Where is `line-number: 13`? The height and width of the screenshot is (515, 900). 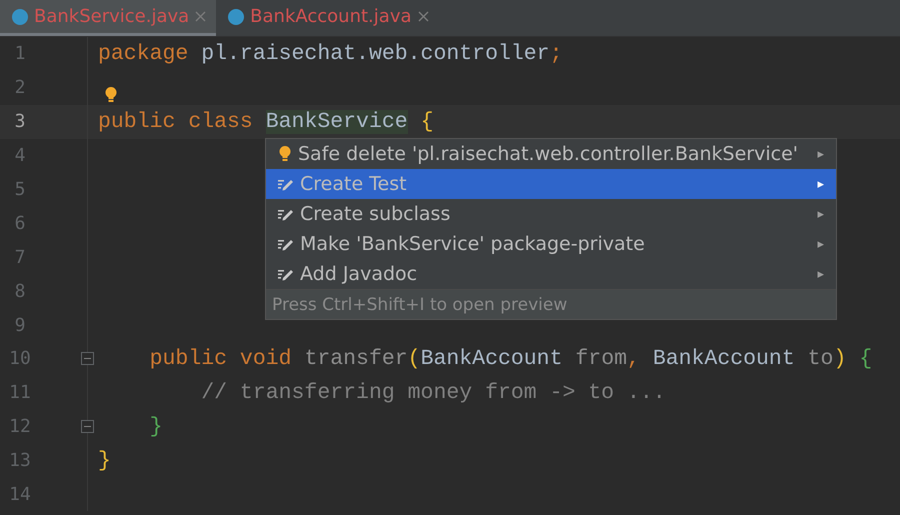
line-number: 13 is located at coordinates (20, 461).